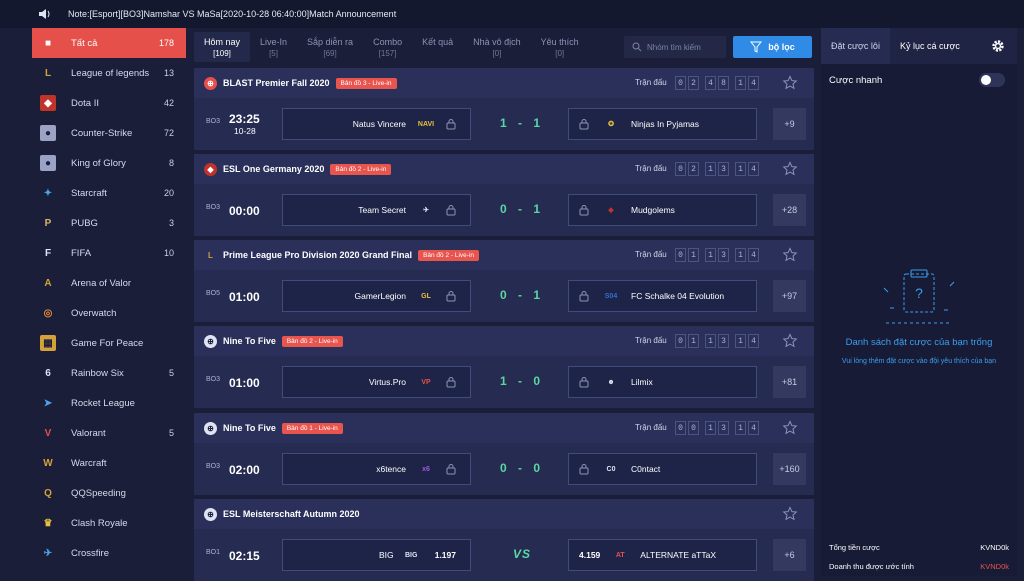  What do you see at coordinates (772, 47) in the screenshot?
I see `filter-button: bộ lọc` at bounding box center [772, 47].